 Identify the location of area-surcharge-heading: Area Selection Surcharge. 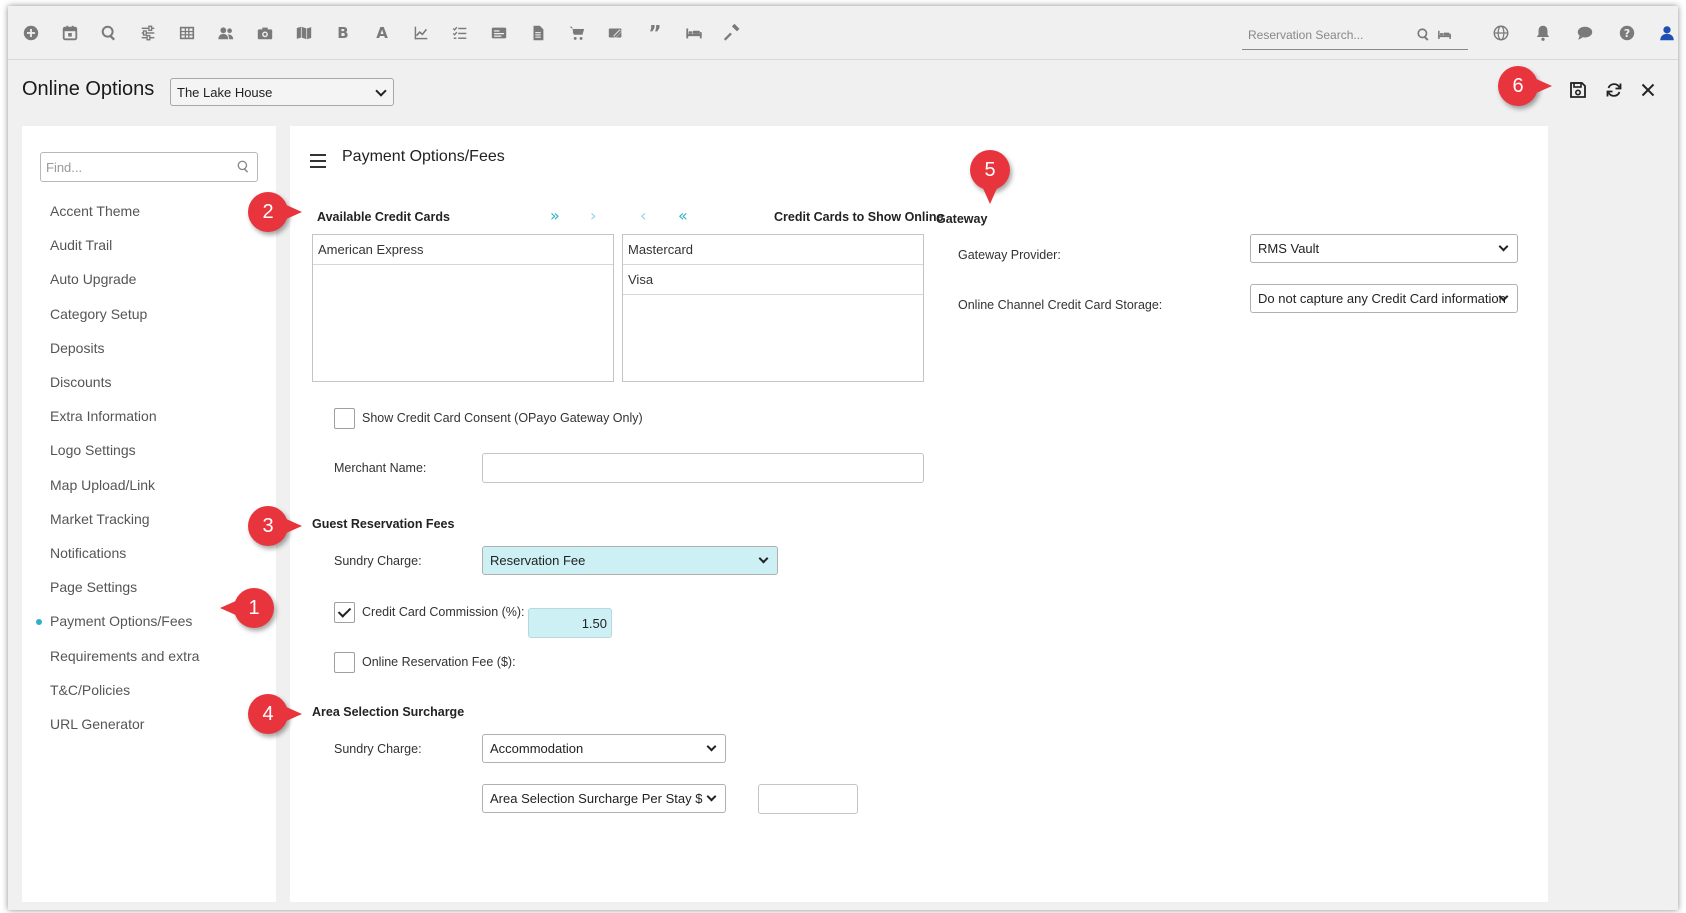
(388, 712).